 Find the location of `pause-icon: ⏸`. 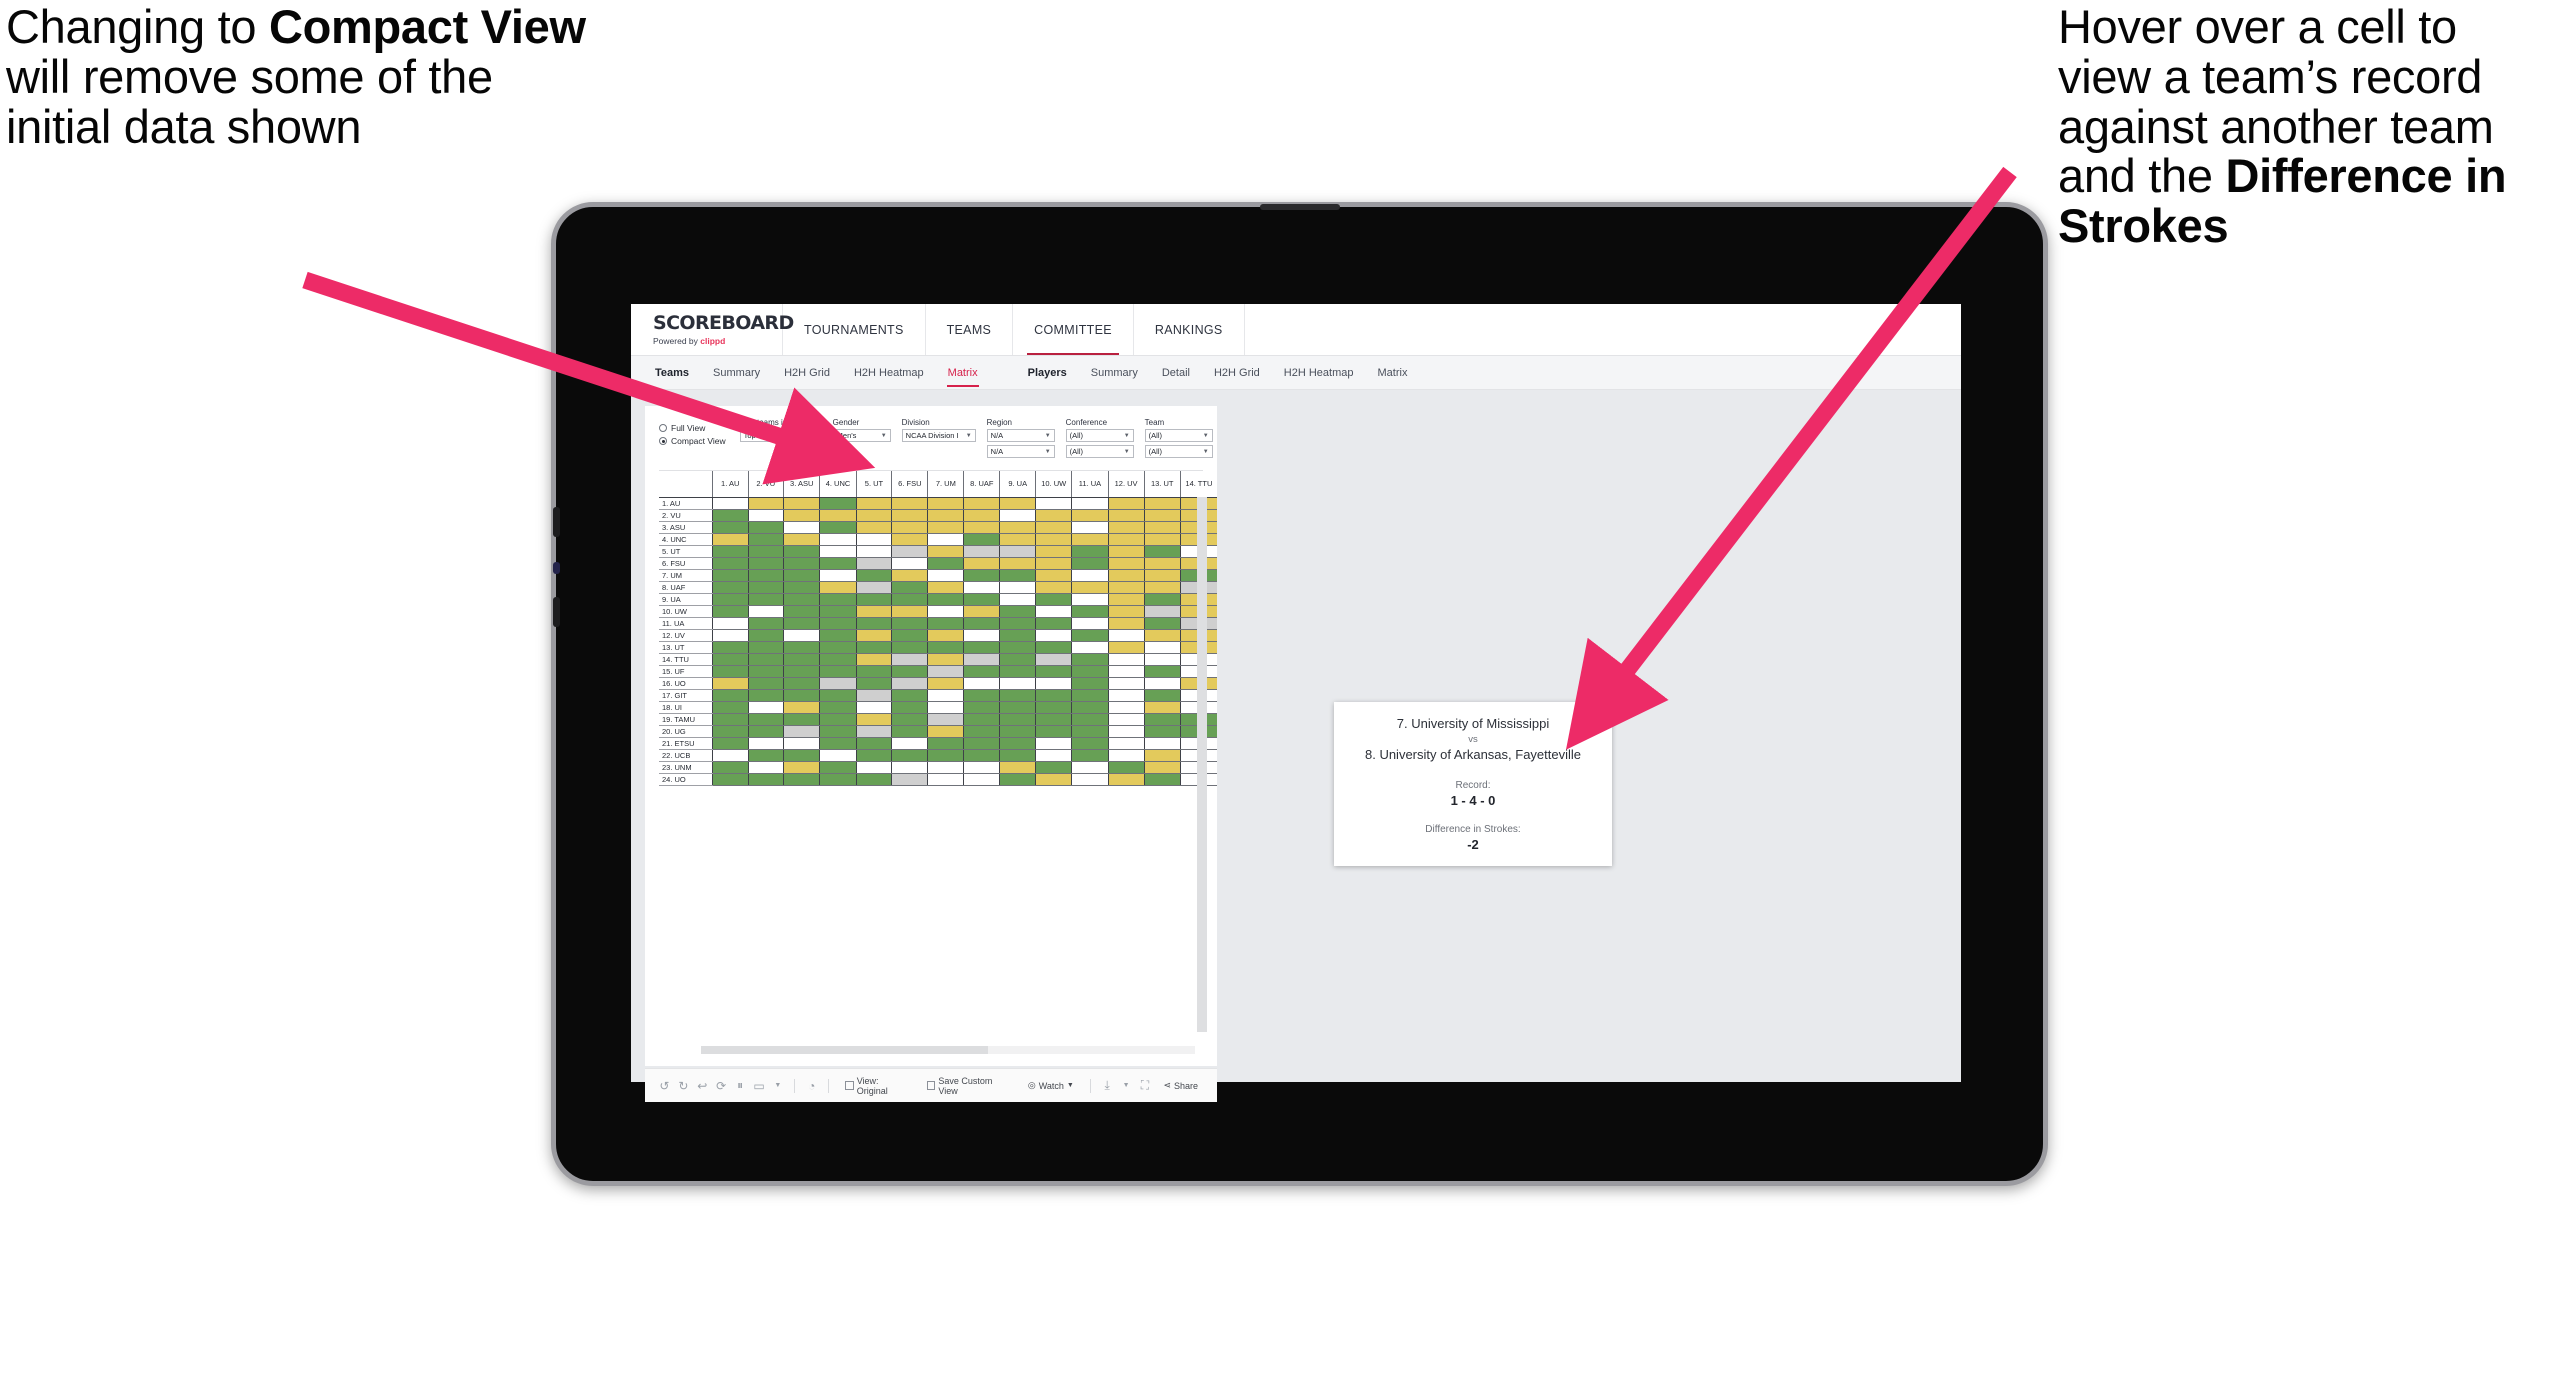

pause-icon: ⏸ is located at coordinates (740, 1085).